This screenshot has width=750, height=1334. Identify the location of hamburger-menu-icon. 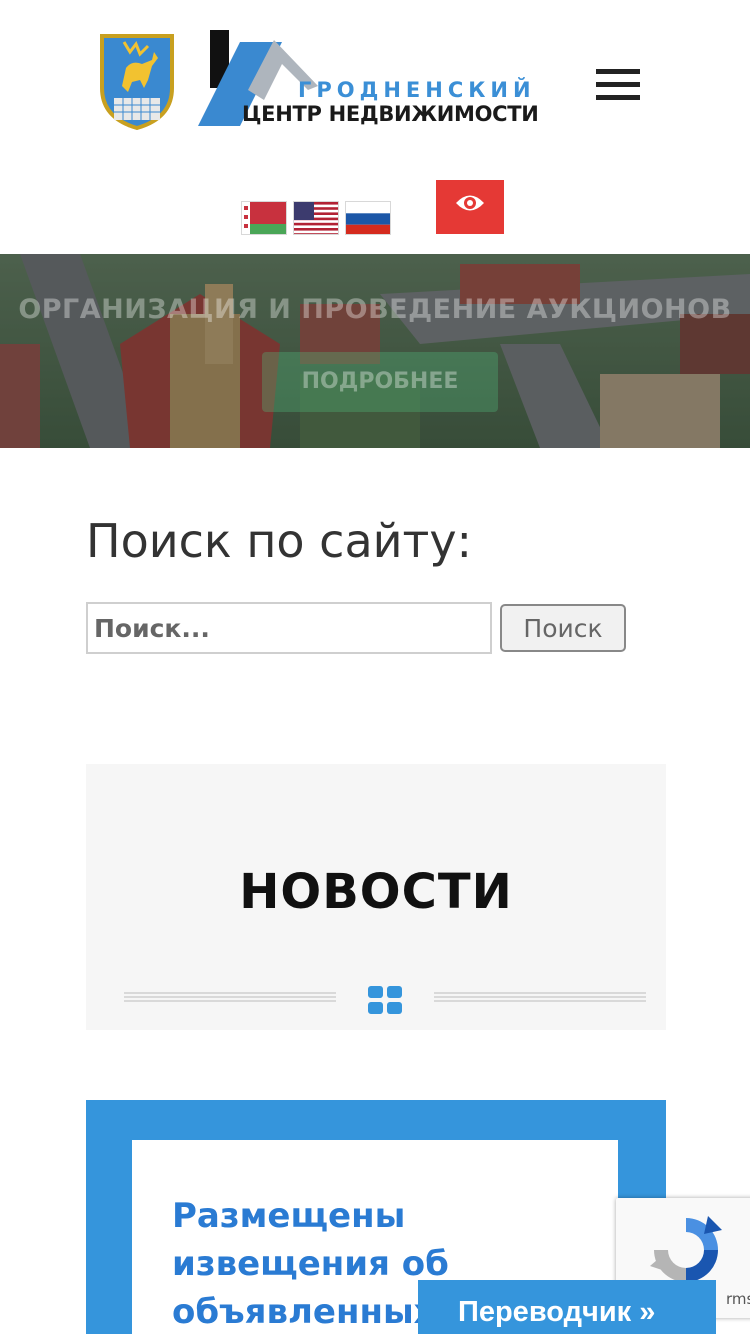
(618, 85).